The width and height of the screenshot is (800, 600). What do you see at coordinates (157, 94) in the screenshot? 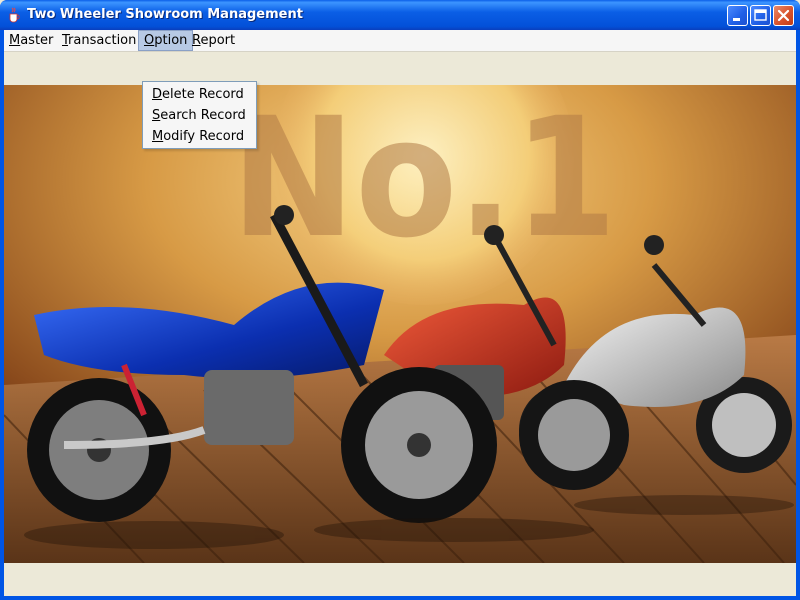
I see `delete-record-mnemonic: D` at bounding box center [157, 94].